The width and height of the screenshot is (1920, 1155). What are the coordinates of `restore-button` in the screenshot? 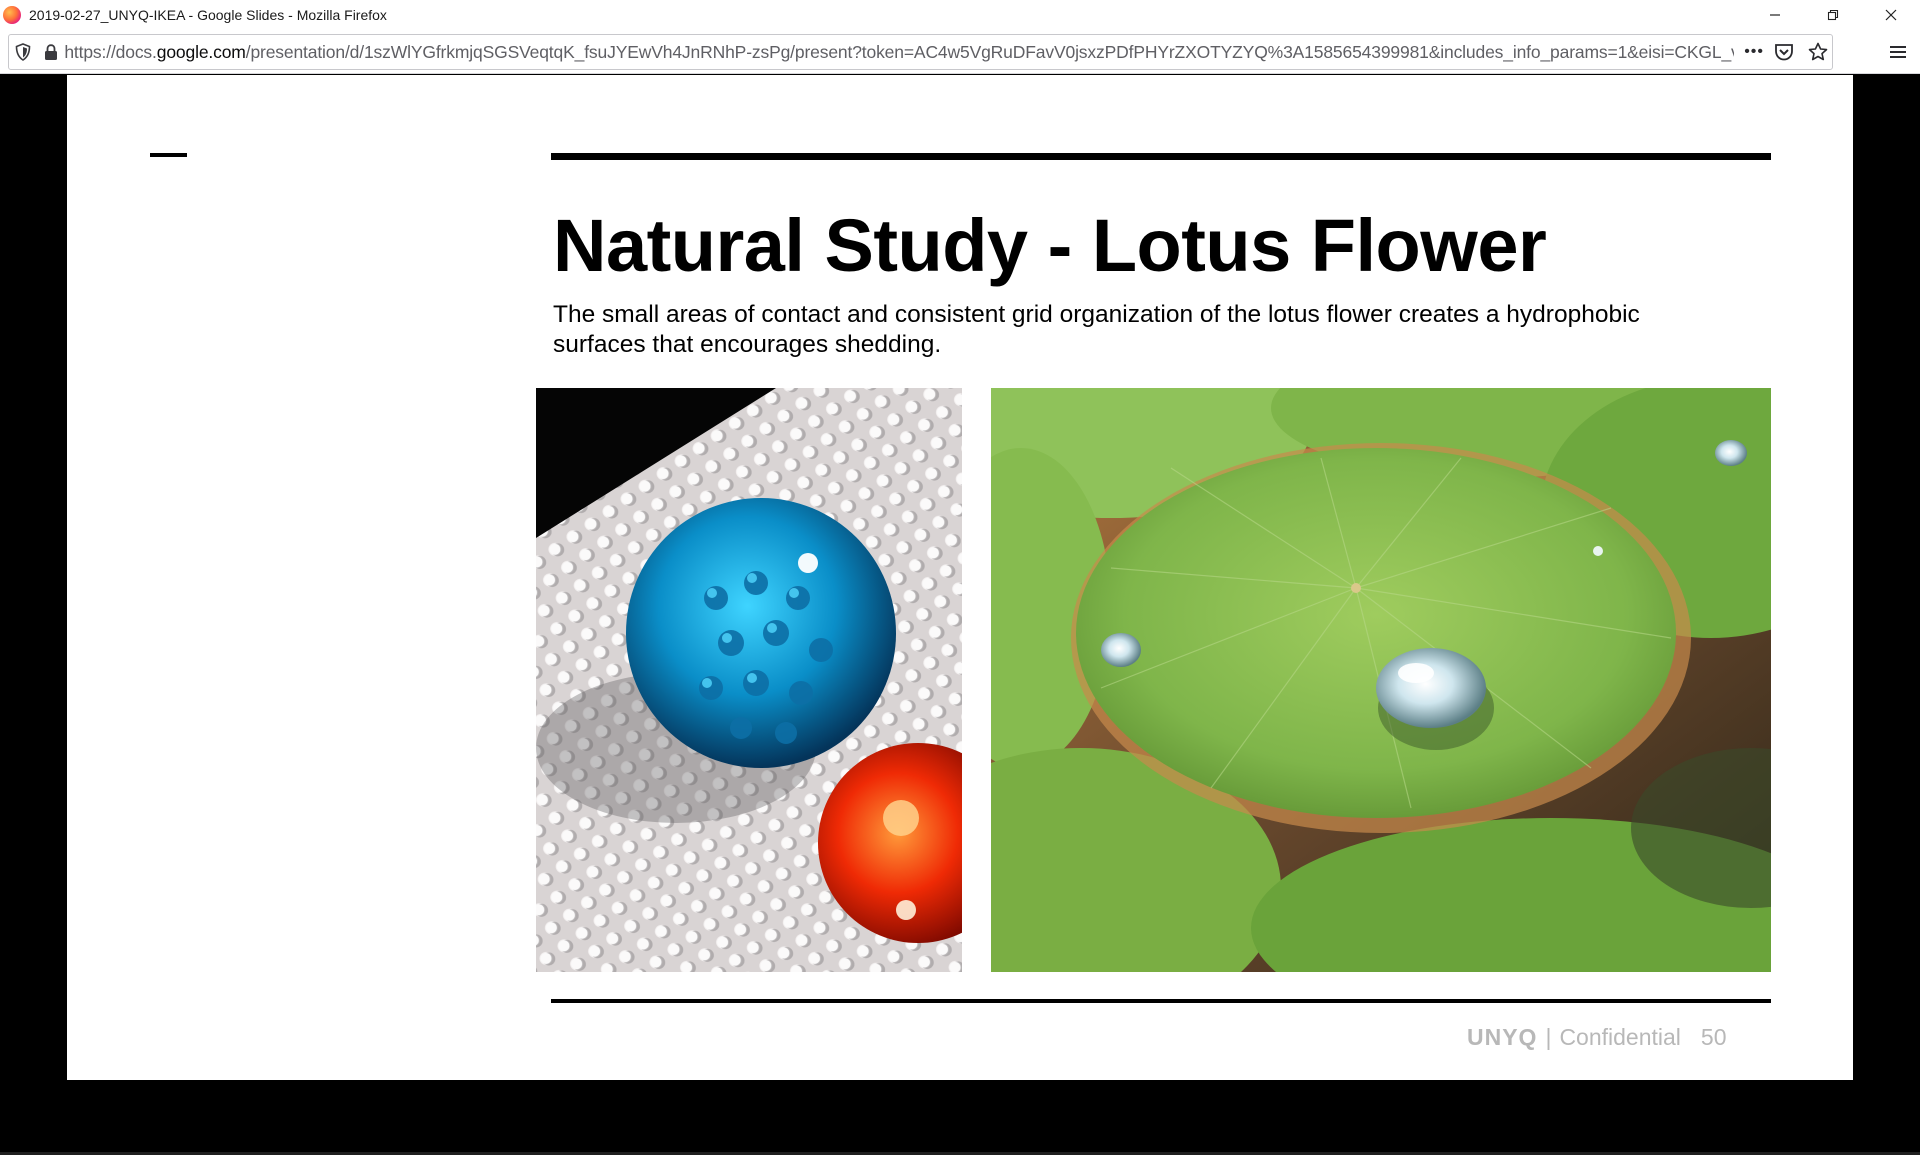 It's located at (1833, 15).